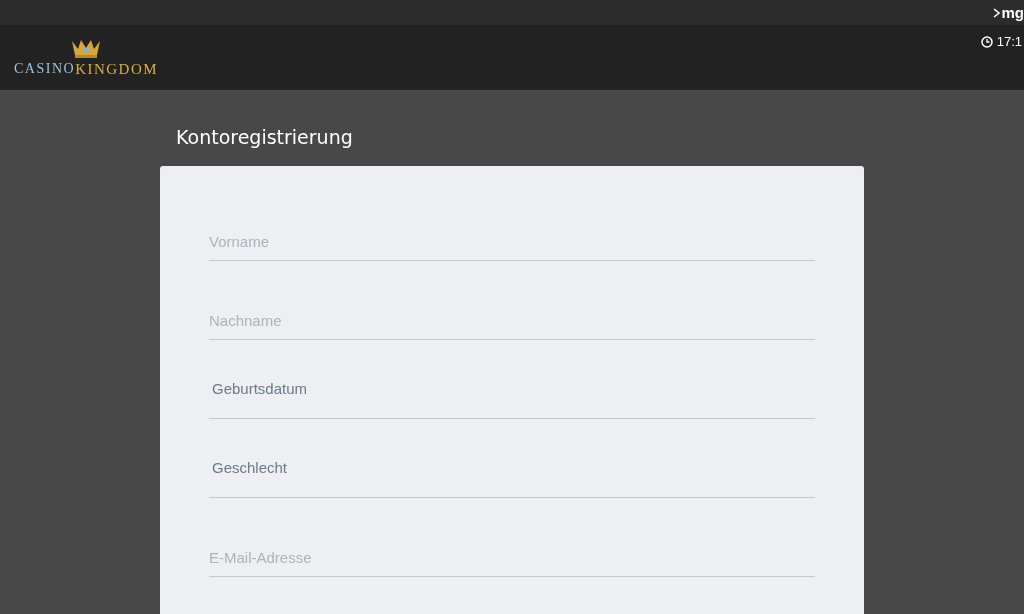  I want to click on logo-text: KINGDOM, so click(117, 69).